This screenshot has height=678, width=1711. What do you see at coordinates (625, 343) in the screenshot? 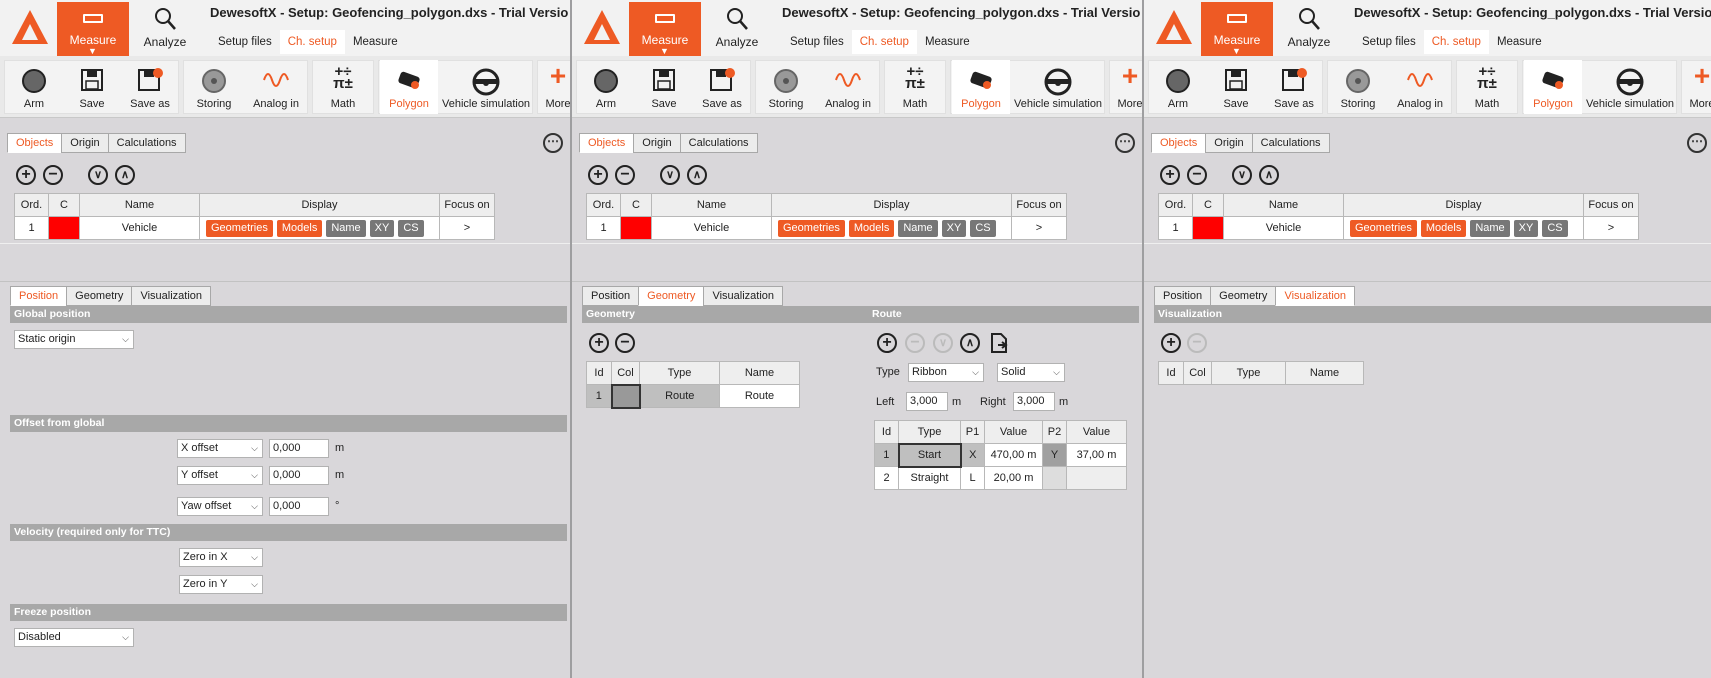
I see `remove-geometry-icon: −` at bounding box center [625, 343].